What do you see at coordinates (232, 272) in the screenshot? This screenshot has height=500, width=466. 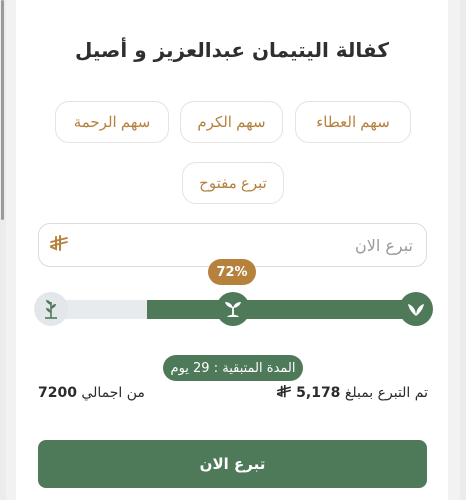 I see `progress-percent-badge: 72%` at bounding box center [232, 272].